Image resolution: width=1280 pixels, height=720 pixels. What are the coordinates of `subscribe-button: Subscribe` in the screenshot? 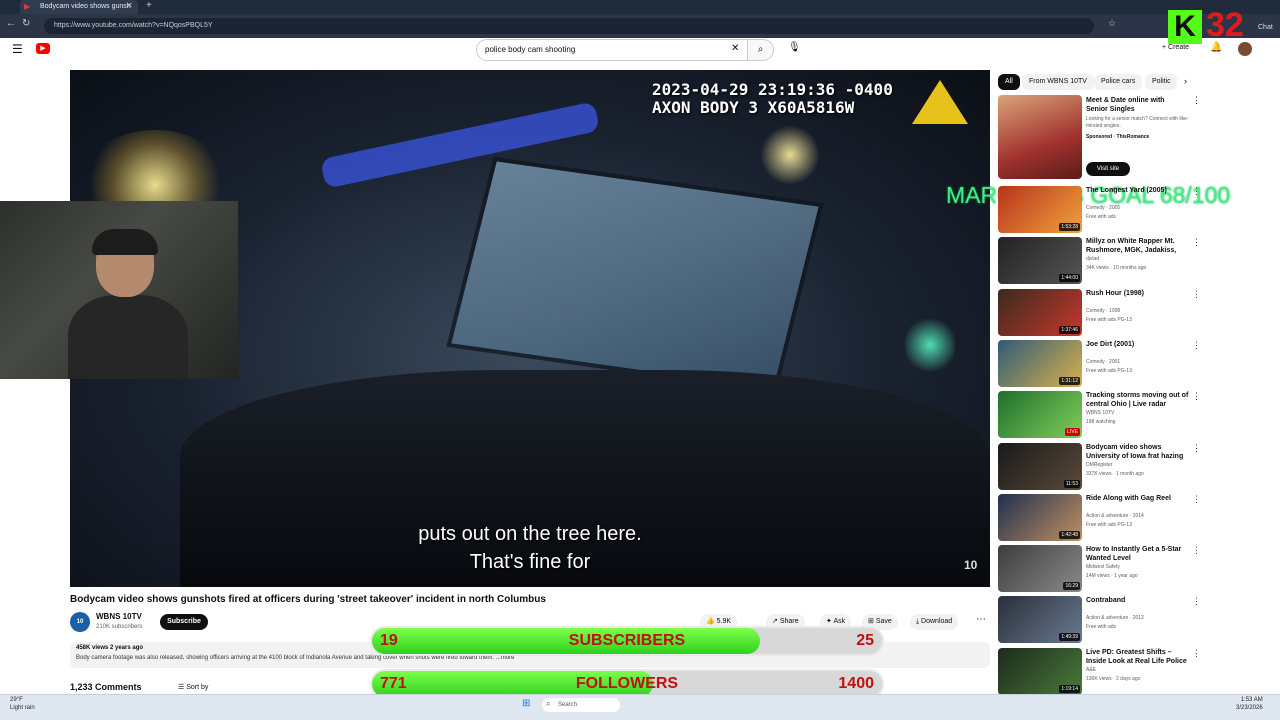 It's located at (184, 622).